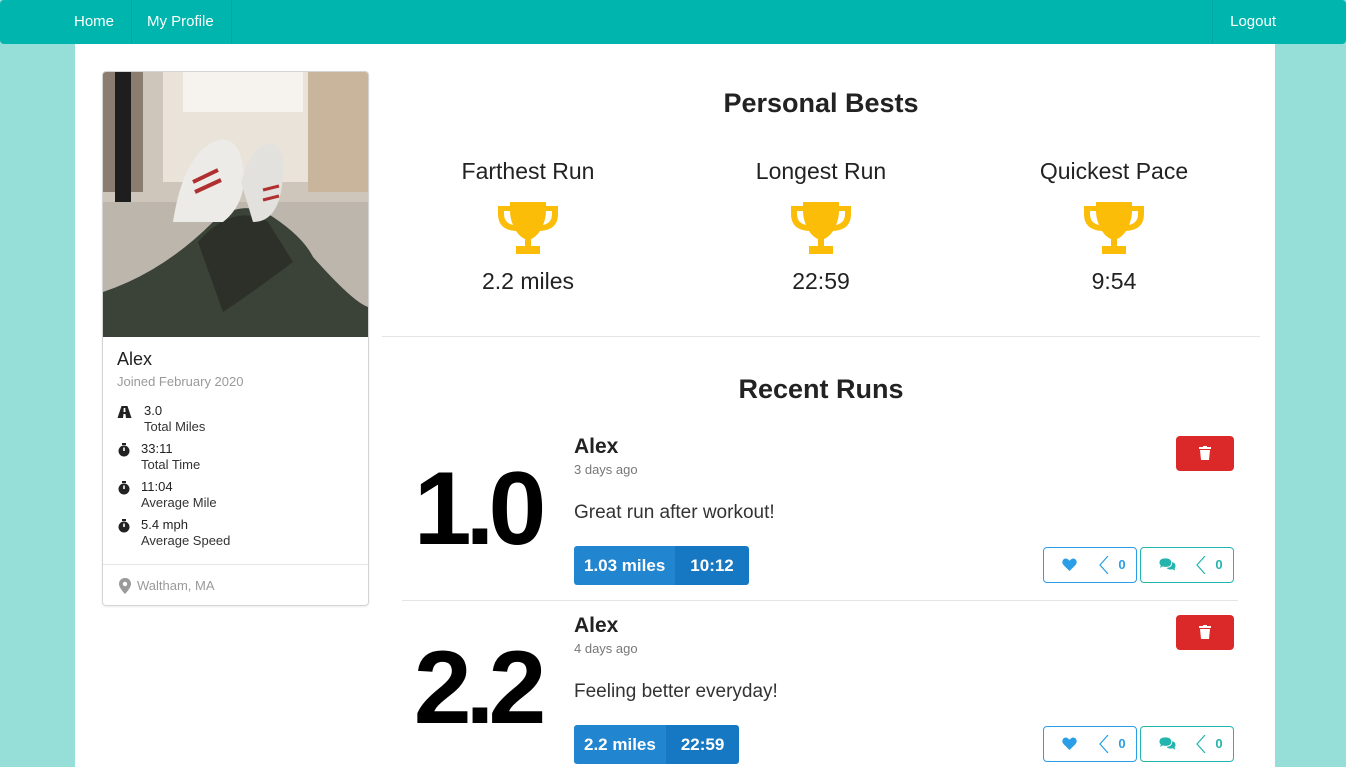 The height and width of the screenshot is (767, 1346). What do you see at coordinates (175, 426) in the screenshot?
I see `stat-label: Total Miles` at bounding box center [175, 426].